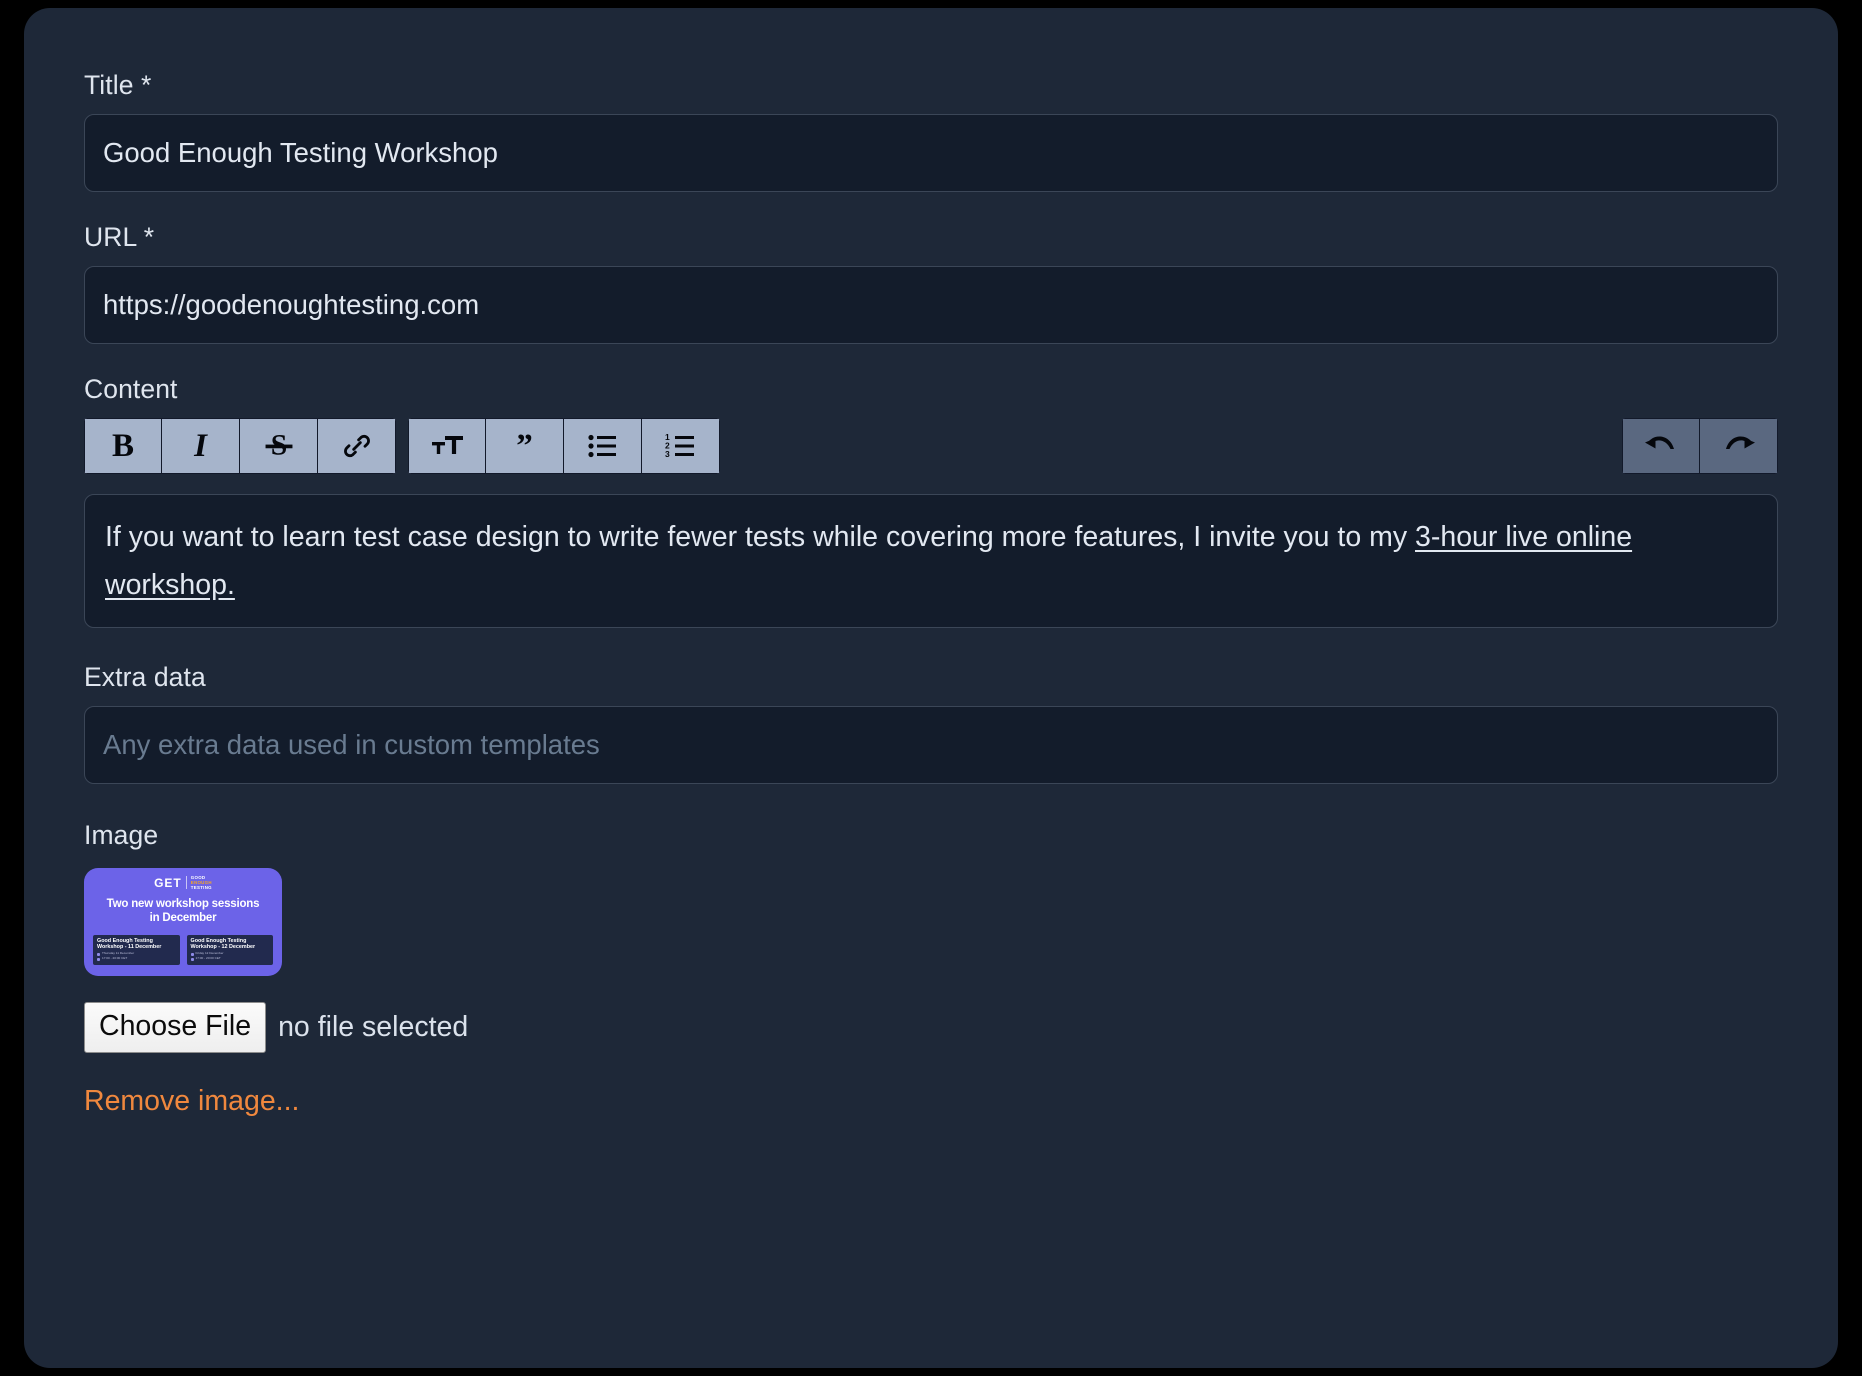 This screenshot has width=1862, height=1376. I want to click on url-label: URL *, so click(119, 237).